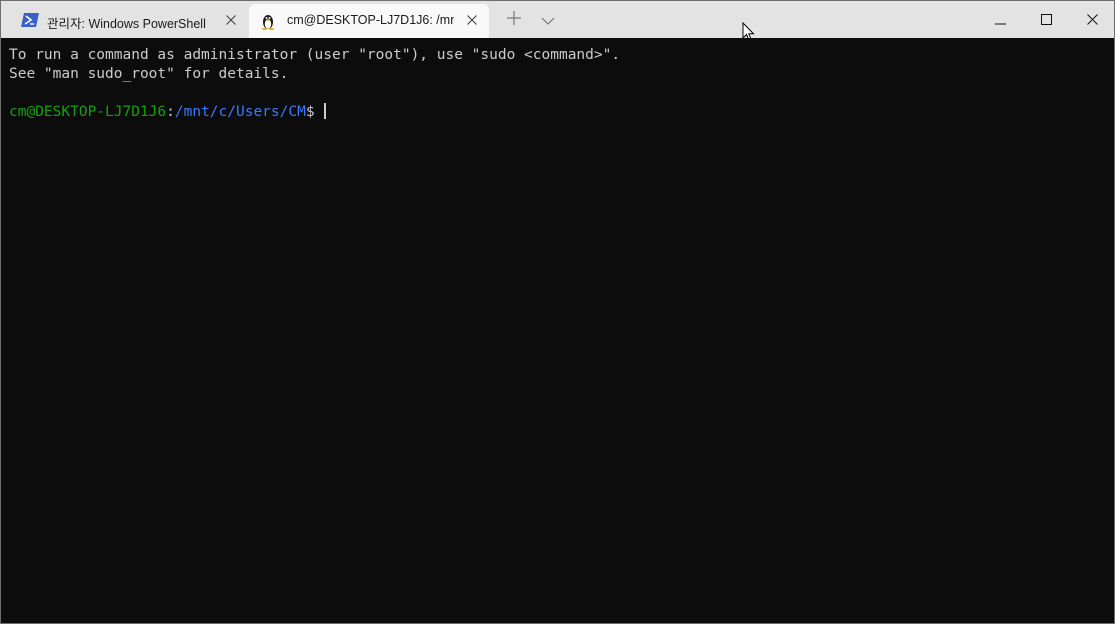 The width and height of the screenshot is (1115, 624). What do you see at coordinates (126, 24) in the screenshot?
I see `tab-label: 관리자: Windows PowerShell` at bounding box center [126, 24].